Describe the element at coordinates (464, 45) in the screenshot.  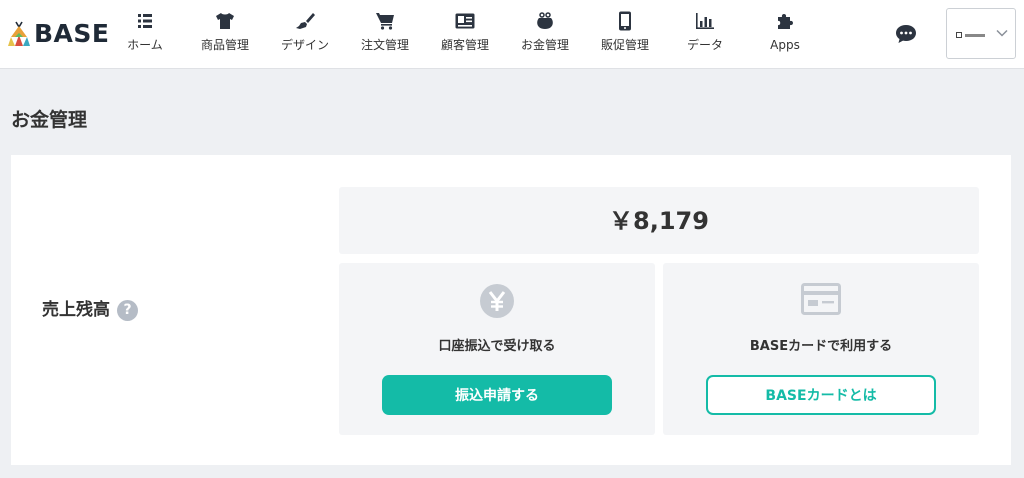
I see `nav-label: 顧客管理` at that location.